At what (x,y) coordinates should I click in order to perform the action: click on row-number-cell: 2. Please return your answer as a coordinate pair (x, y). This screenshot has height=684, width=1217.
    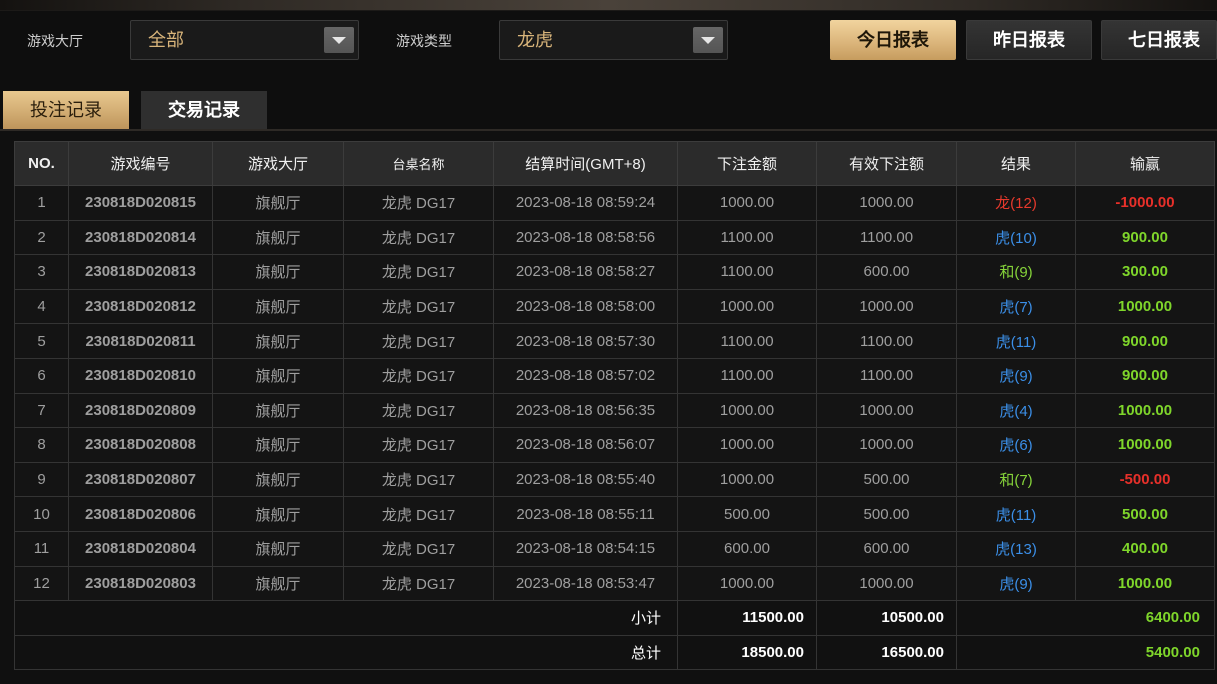
    Looking at the image, I should click on (41, 237).